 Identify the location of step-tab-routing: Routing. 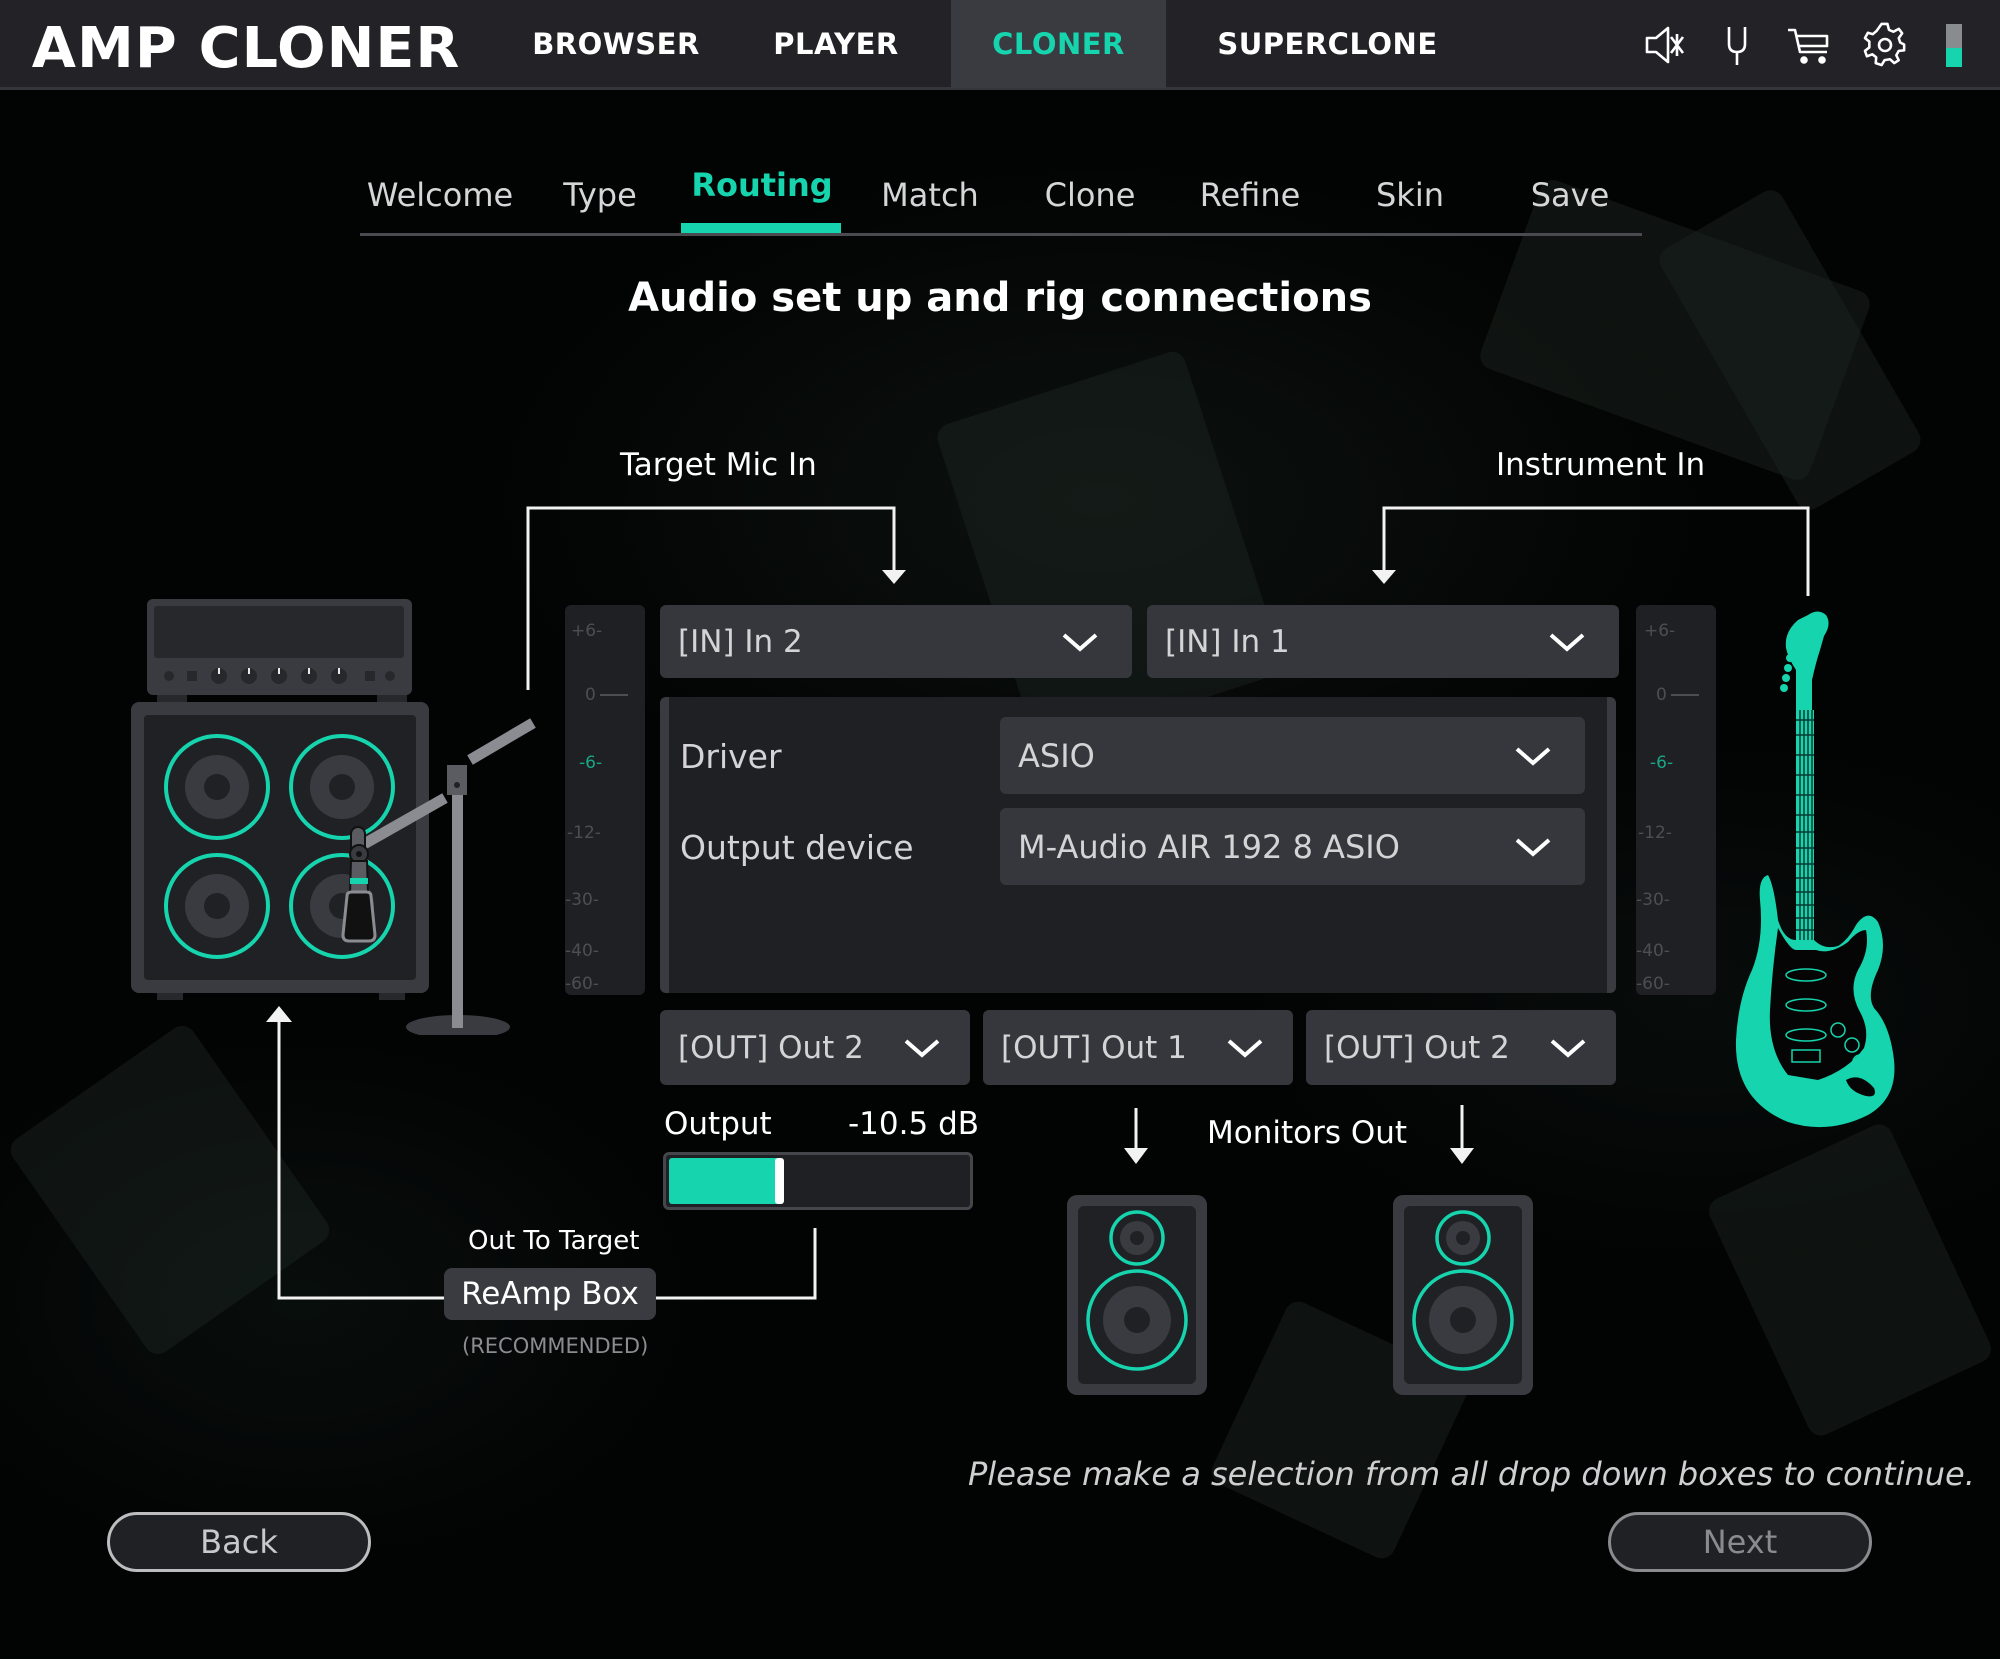
(762, 185).